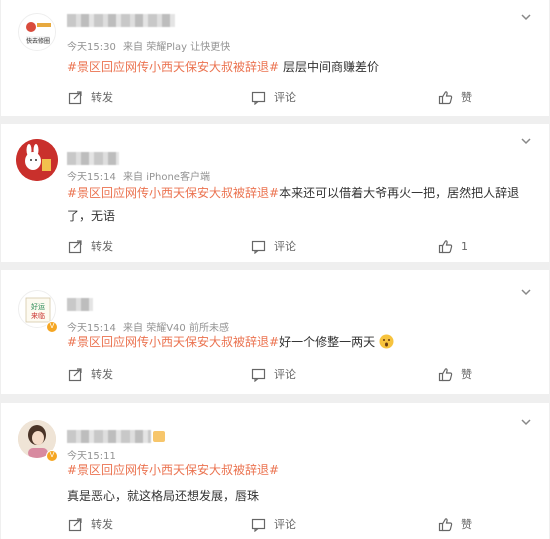 The width and height of the screenshot is (550, 539). I want to click on surprised-emoji-icon, so click(386, 341).